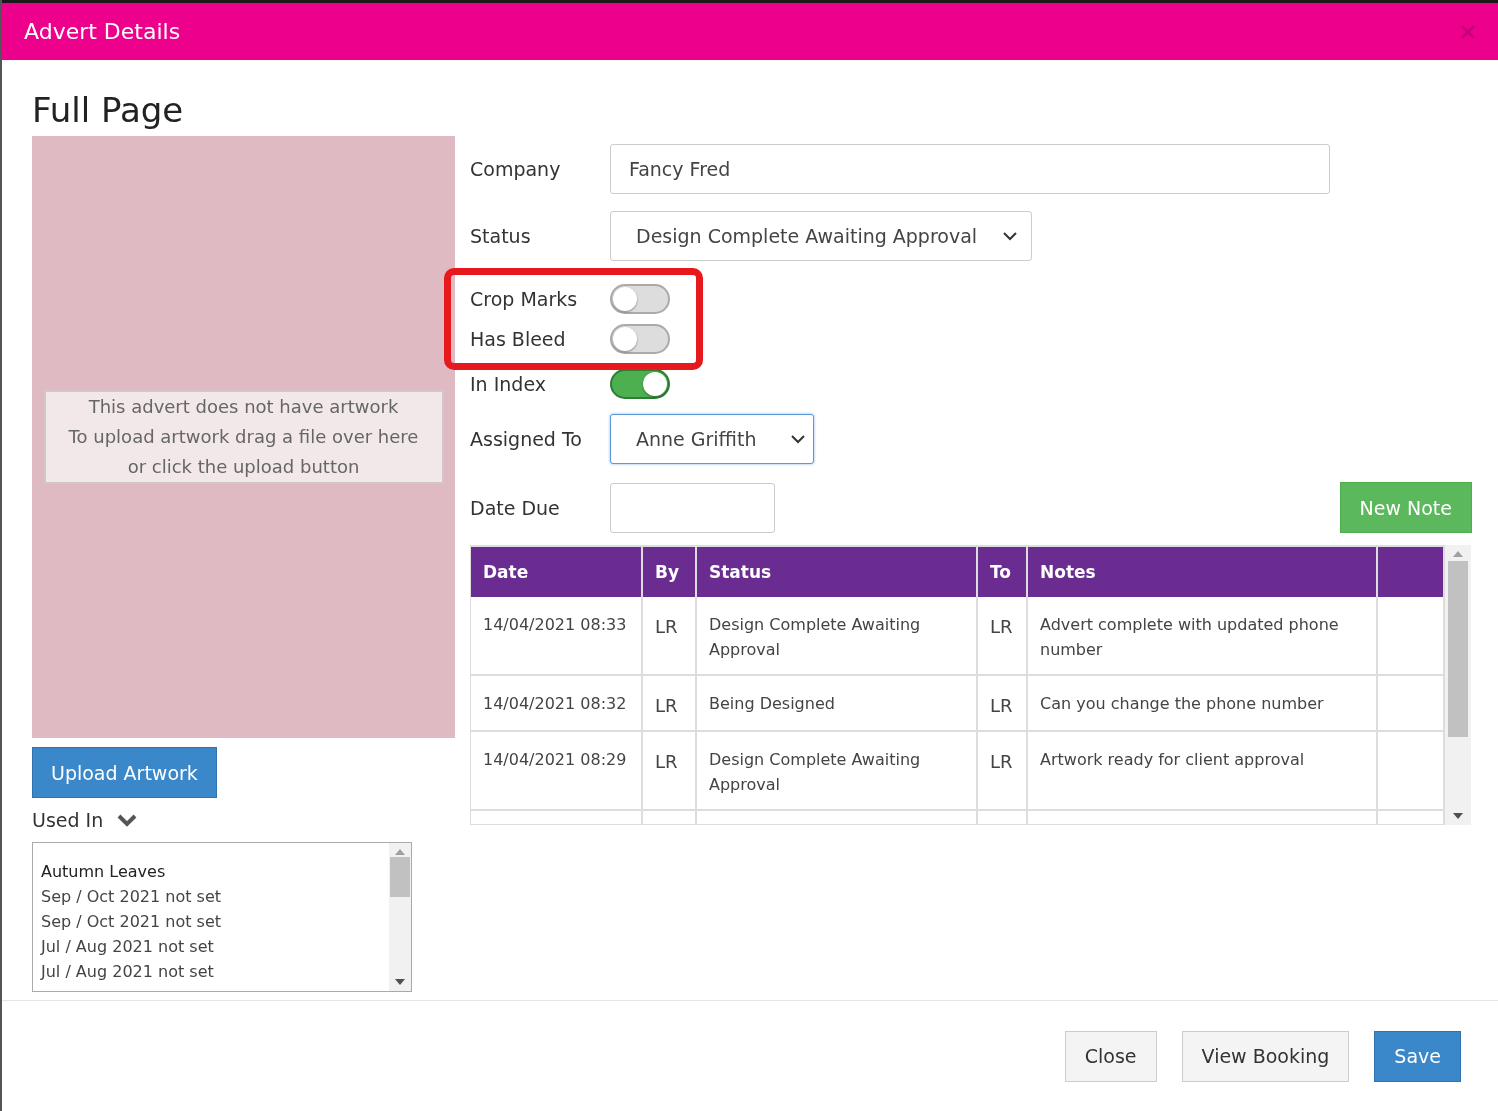 The height and width of the screenshot is (1111, 1498). I want to click on toggle-label: Crop Marks, so click(524, 299).